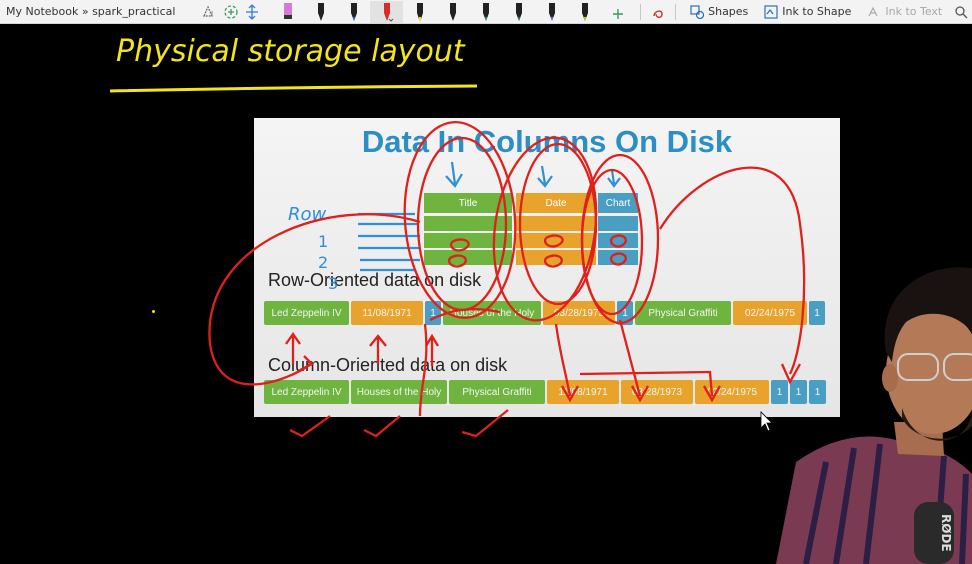 Image resolution: width=972 pixels, height=564 pixels. I want to click on pen-pink-icon, so click(287, 12).